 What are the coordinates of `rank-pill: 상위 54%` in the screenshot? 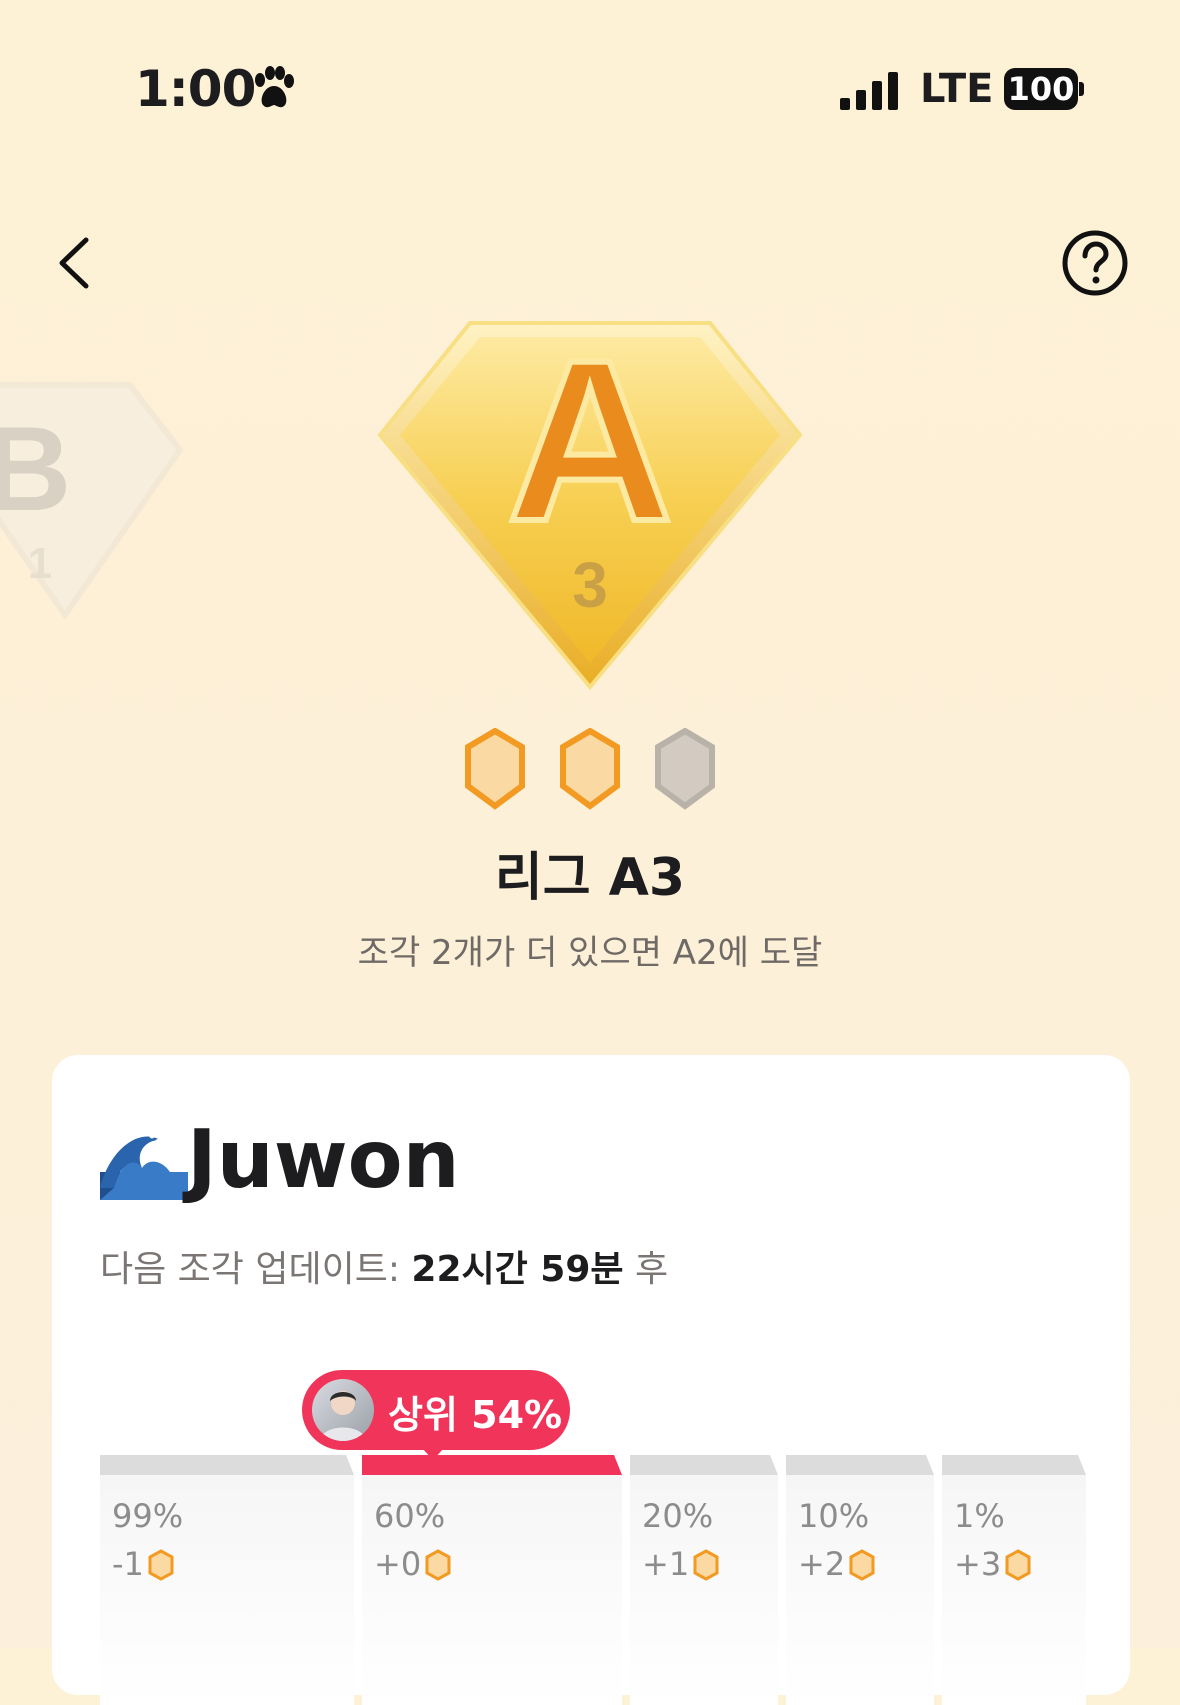 It's located at (436, 1415).